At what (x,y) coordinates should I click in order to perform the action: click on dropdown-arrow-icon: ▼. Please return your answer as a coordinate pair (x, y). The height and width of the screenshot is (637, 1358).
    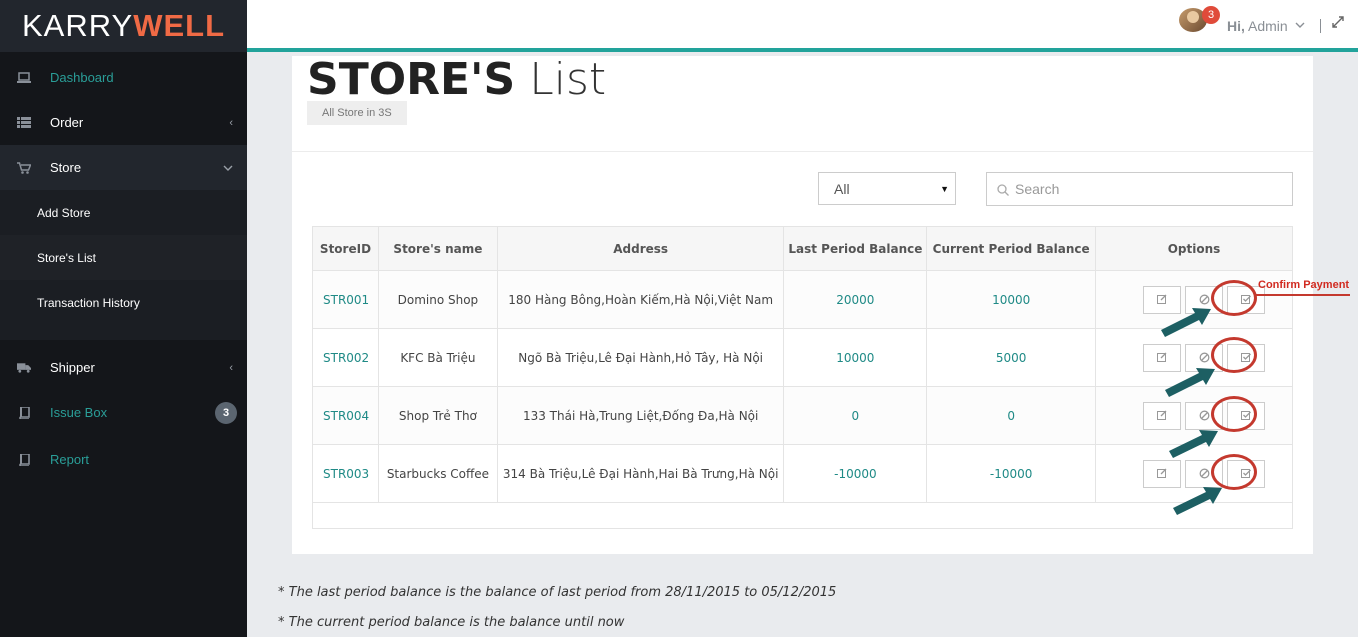
    Looking at the image, I should click on (944, 188).